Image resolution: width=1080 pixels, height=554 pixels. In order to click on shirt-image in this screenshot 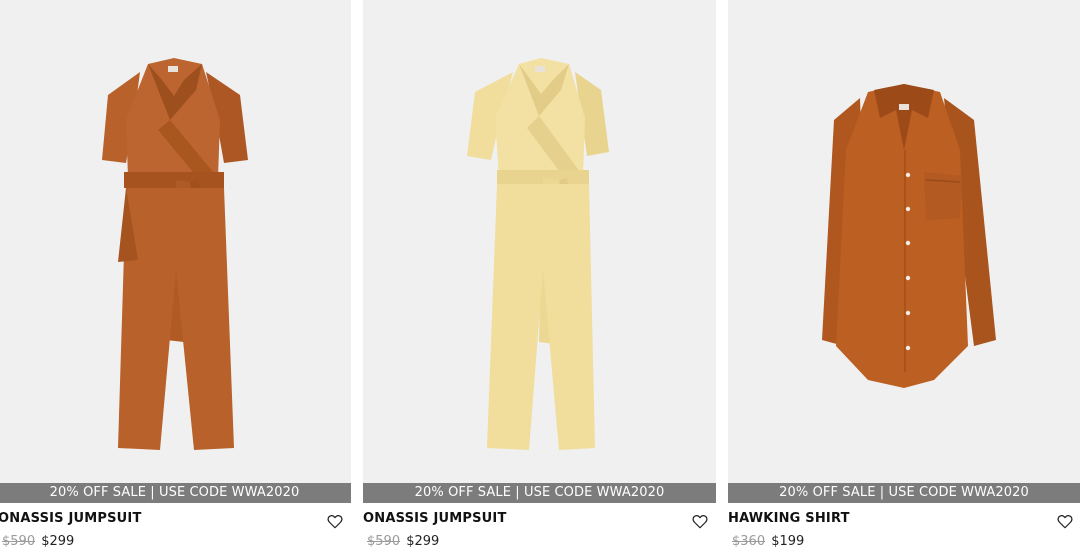, I will do `click(909, 236)`.